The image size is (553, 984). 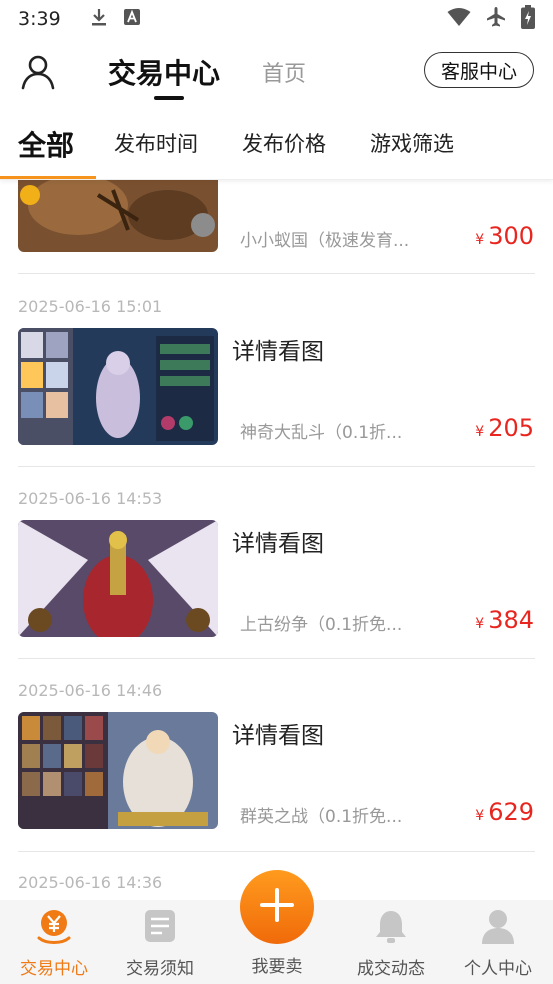 I want to click on status-bar: 3:39, so click(x=276, y=19).